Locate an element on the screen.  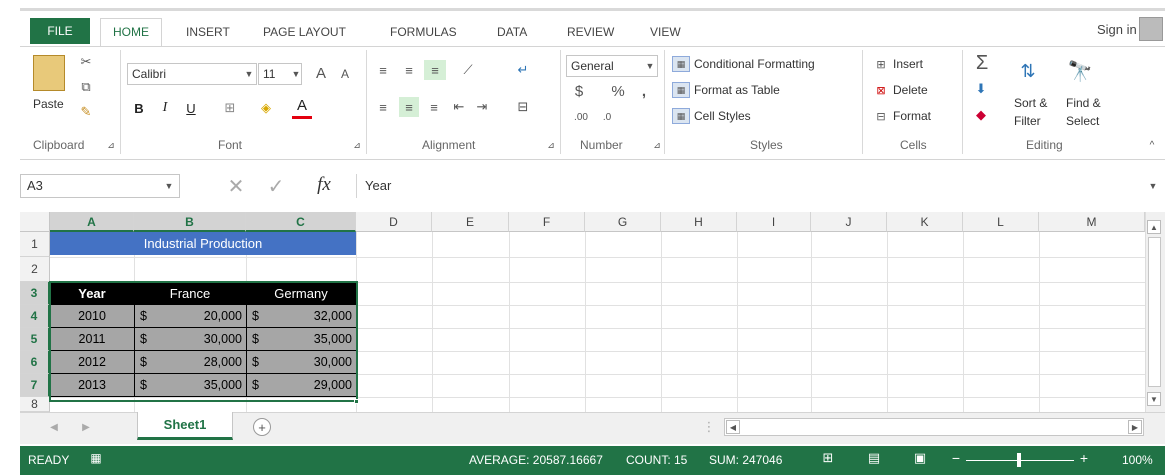
clear-icon: ◆ is located at coordinates (981, 115).